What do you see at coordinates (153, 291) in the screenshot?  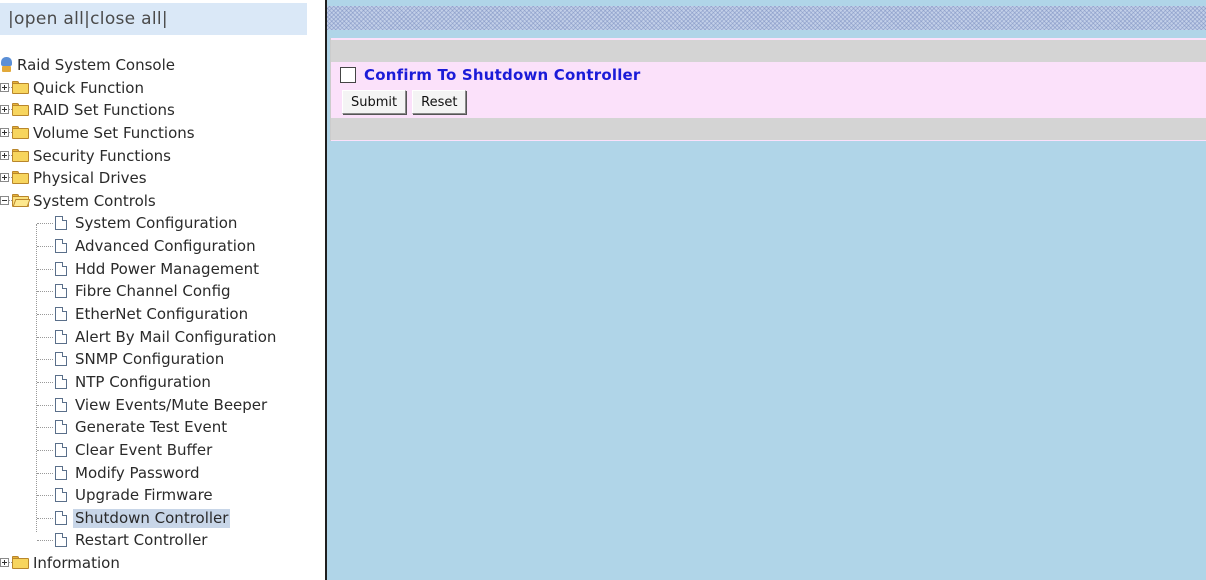 I see `sidebar-item-label: Fibre Channel Config` at bounding box center [153, 291].